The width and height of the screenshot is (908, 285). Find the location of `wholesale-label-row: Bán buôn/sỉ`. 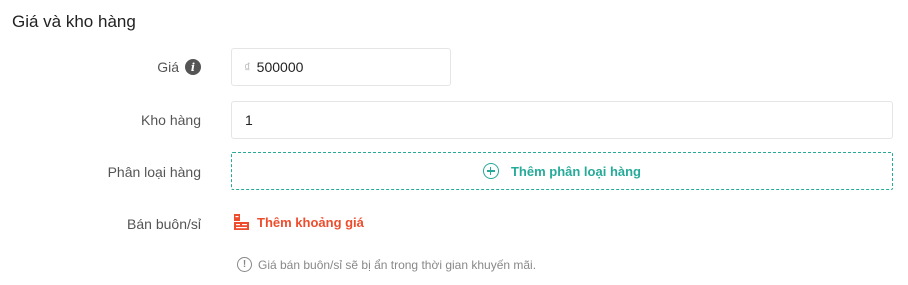

wholesale-label-row: Bán buôn/sỉ is located at coordinates (164, 224).